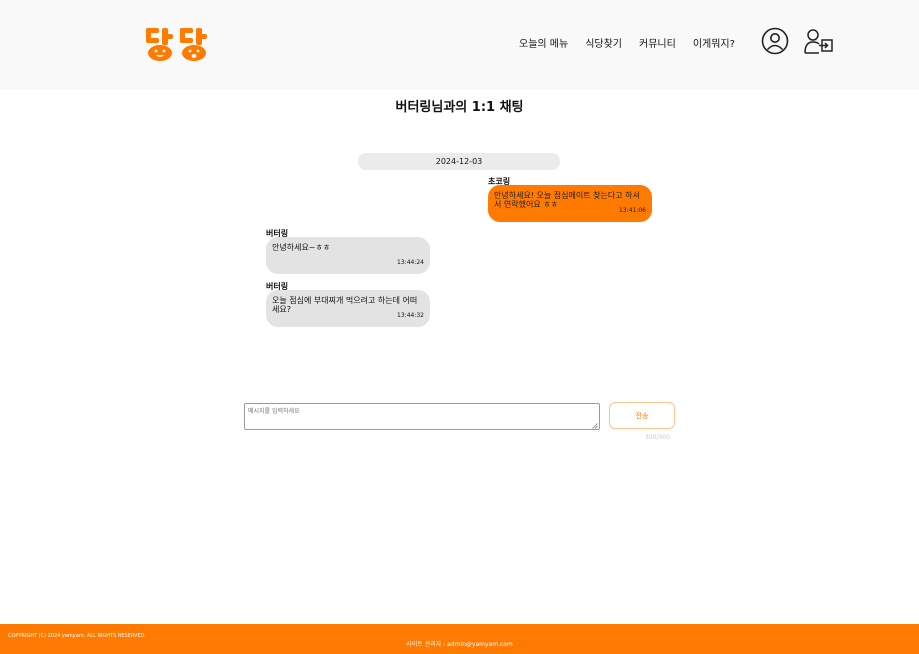 Image resolution: width=919 pixels, height=654 pixels. I want to click on nav-community: 커뮤니티, so click(657, 42).